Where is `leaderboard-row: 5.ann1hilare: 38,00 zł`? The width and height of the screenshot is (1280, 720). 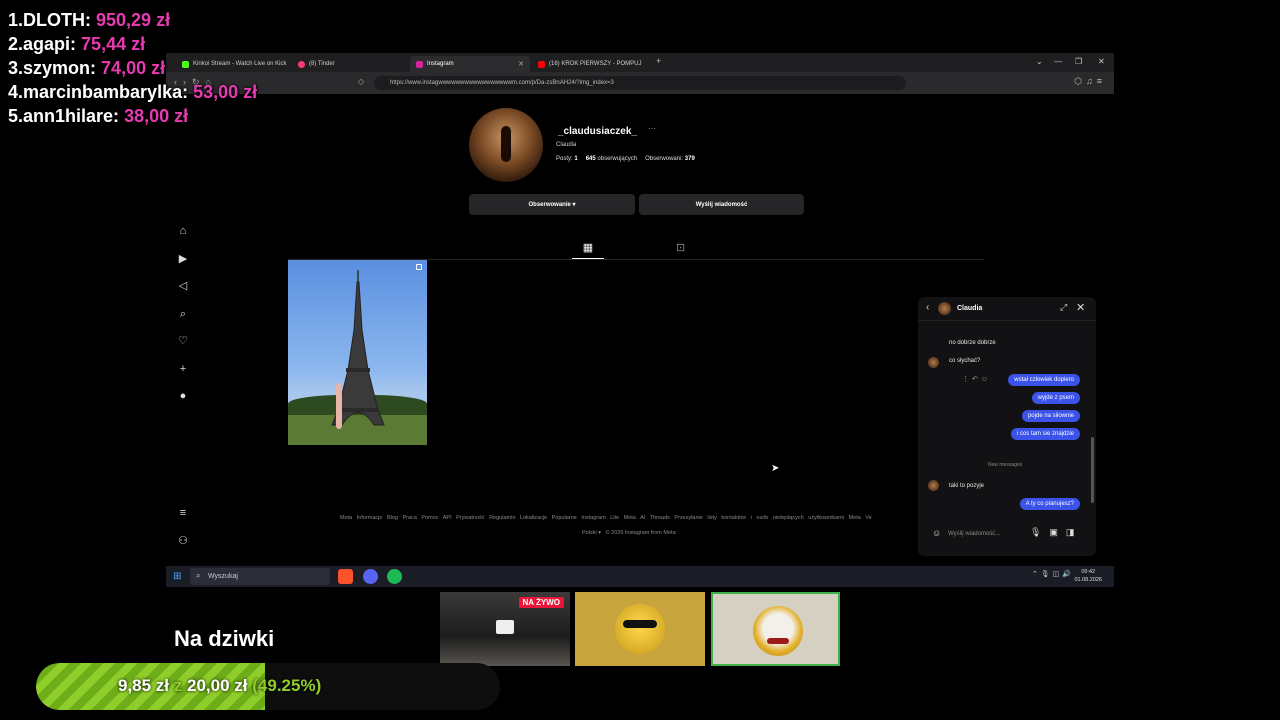
leaderboard-row: 5.ann1hilare: 38,00 zł is located at coordinates (132, 116).